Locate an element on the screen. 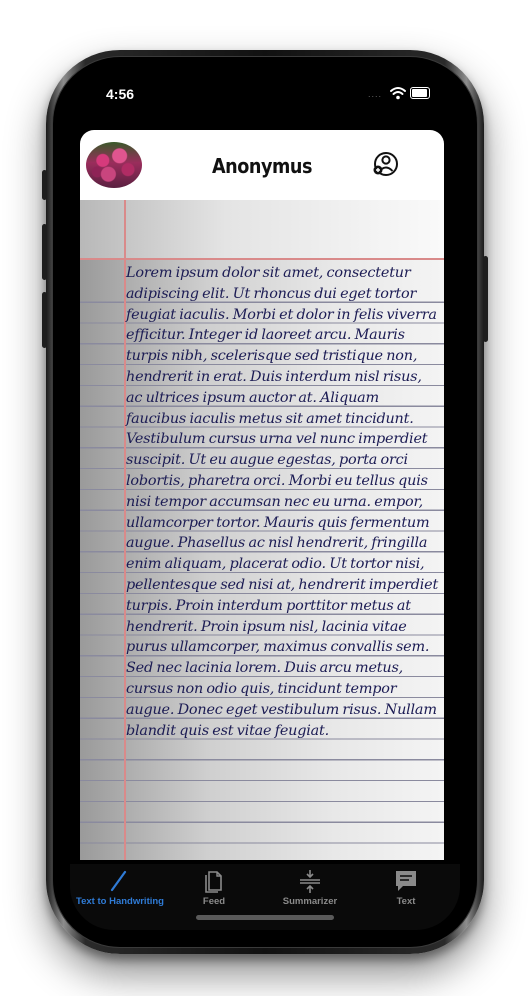 This screenshot has width=532, height=996. header-rule is located at coordinates (262, 259).